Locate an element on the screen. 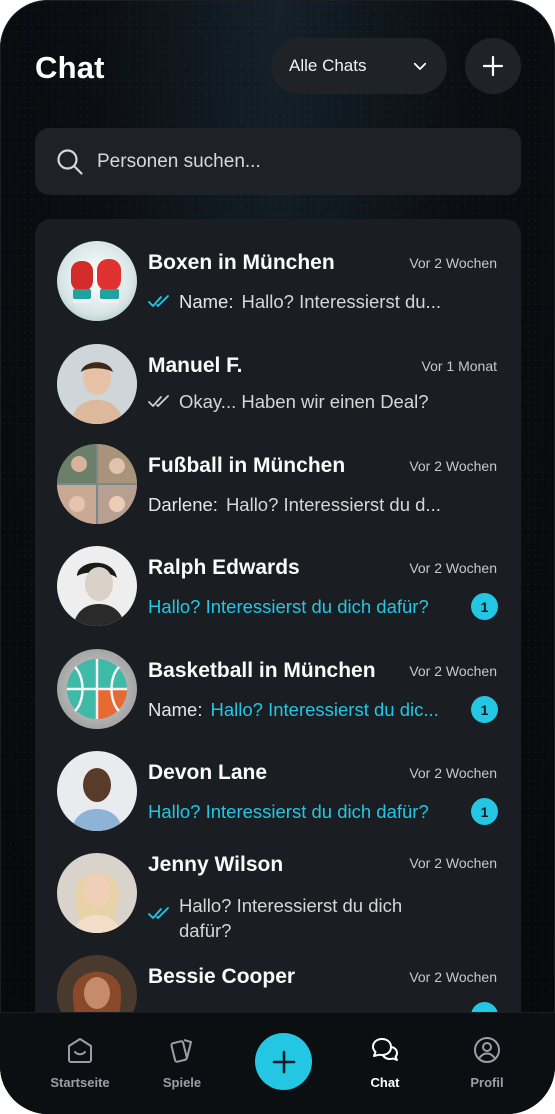  boxing-gloves-icon is located at coordinates (96, 281).